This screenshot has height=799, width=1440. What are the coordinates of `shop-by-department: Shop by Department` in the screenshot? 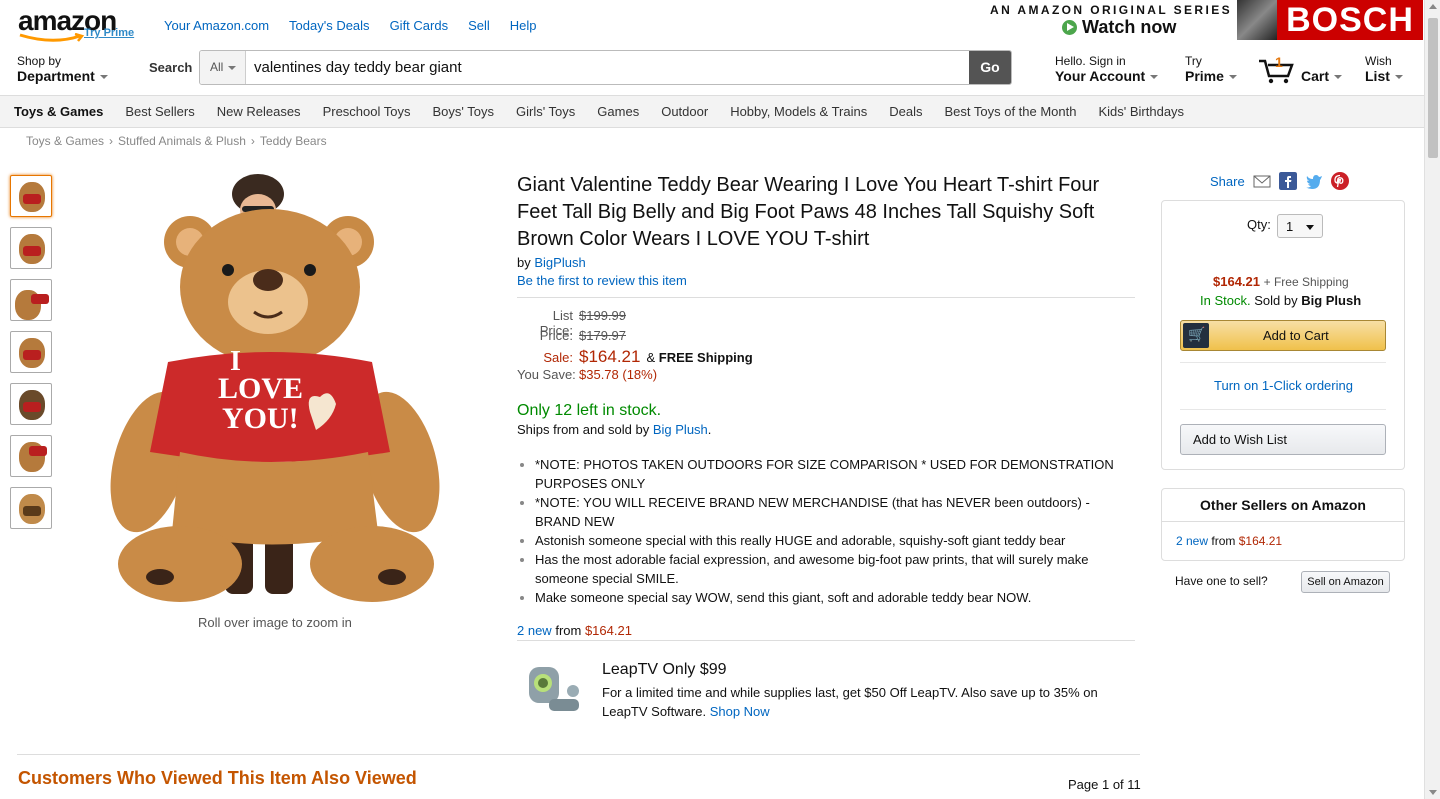 It's located at (62, 69).